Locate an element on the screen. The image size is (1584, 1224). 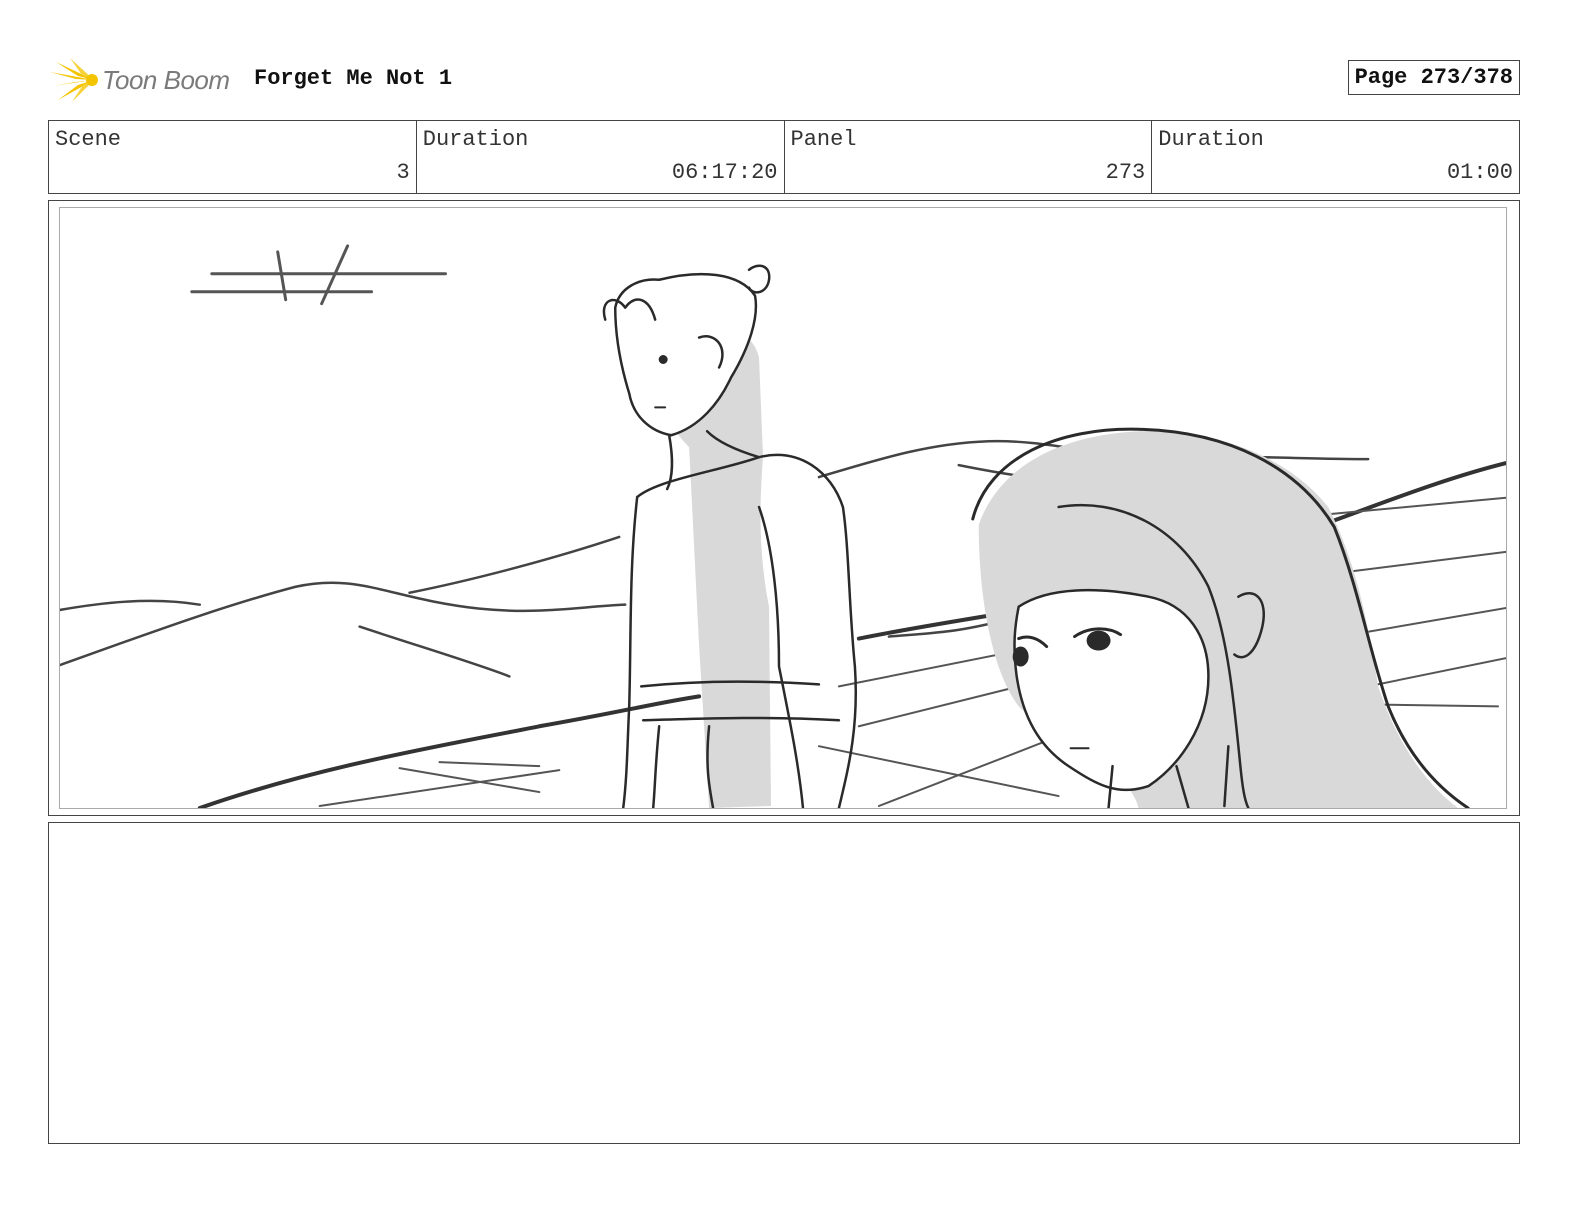
panel-value: 273 is located at coordinates (1125, 172).